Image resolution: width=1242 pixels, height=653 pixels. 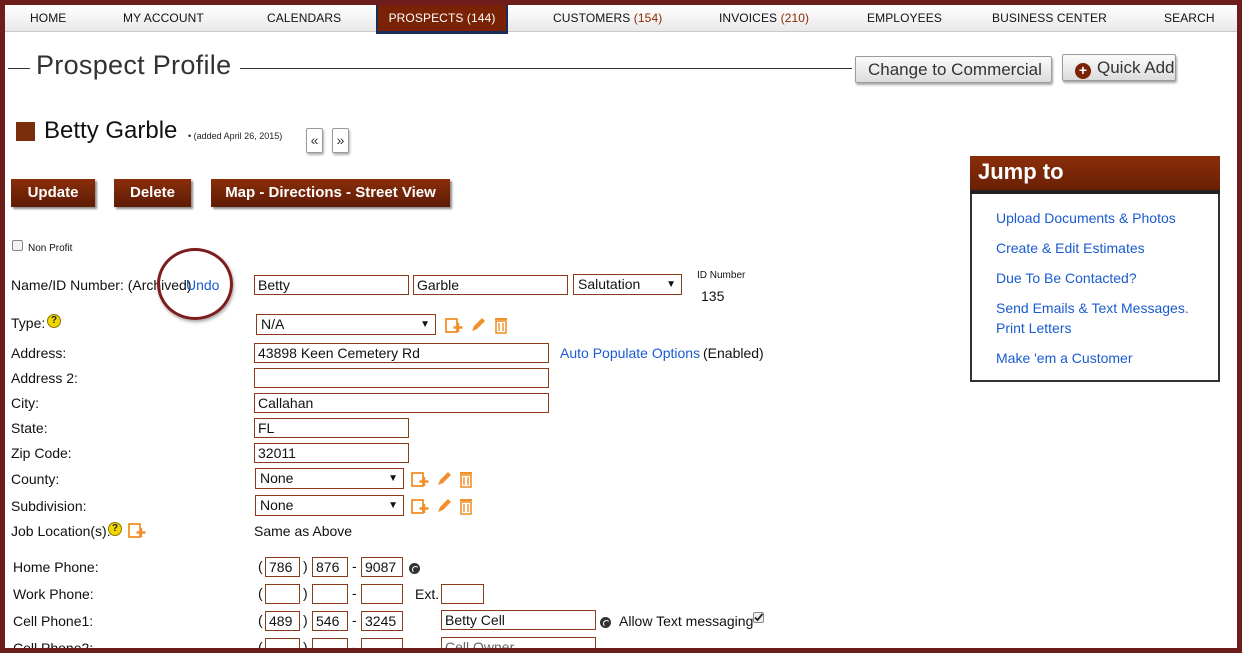 What do you see at coordinates (721, 275) in the screenshot?
I see `id-number-label: ID Number` at bounding box center [721, 275].